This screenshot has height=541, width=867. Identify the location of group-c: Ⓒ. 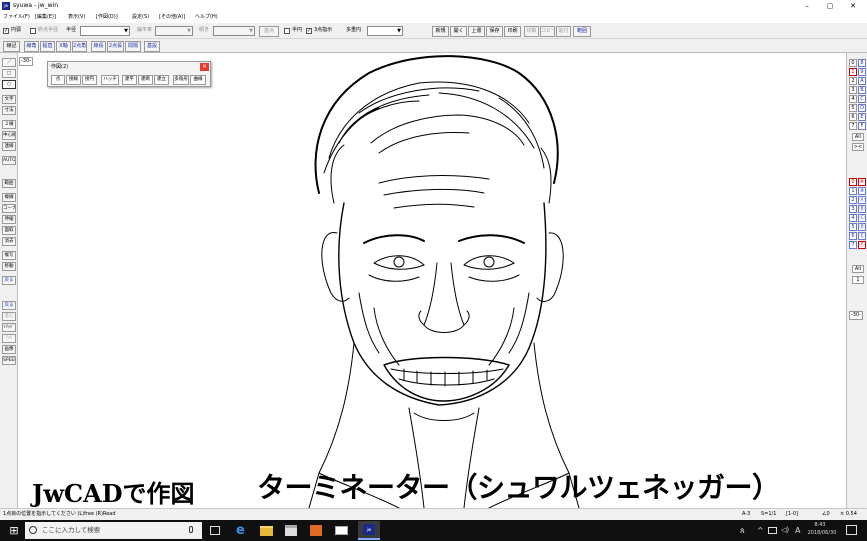
(862, 218).